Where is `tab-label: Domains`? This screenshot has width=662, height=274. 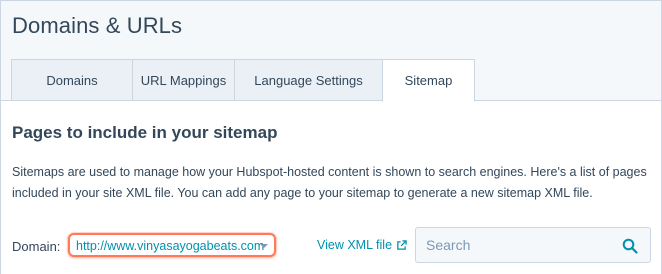 tab-label: Domains is located at coordinates (72, 80).